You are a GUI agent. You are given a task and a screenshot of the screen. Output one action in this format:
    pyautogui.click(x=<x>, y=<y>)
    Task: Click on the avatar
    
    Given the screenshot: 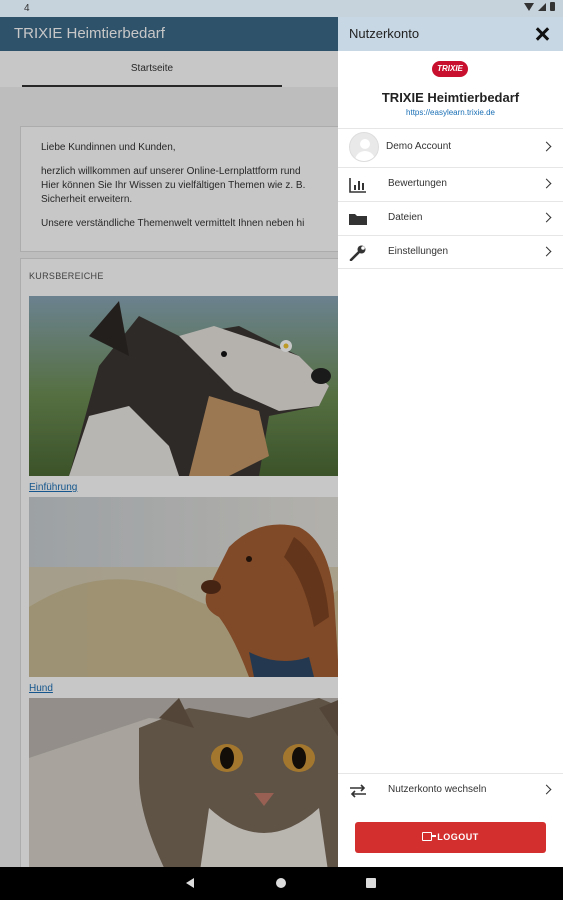 What is the action you would take?
    pyautogui.click(x=364, y=147)
    